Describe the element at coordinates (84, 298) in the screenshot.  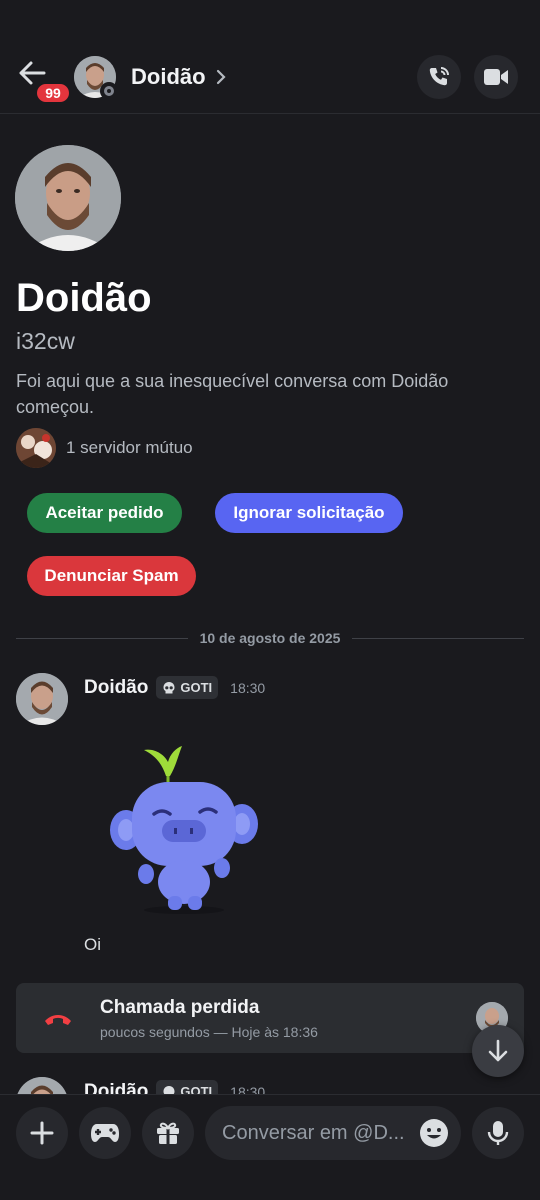
I see `profile-display-name: Doidão` at that location.